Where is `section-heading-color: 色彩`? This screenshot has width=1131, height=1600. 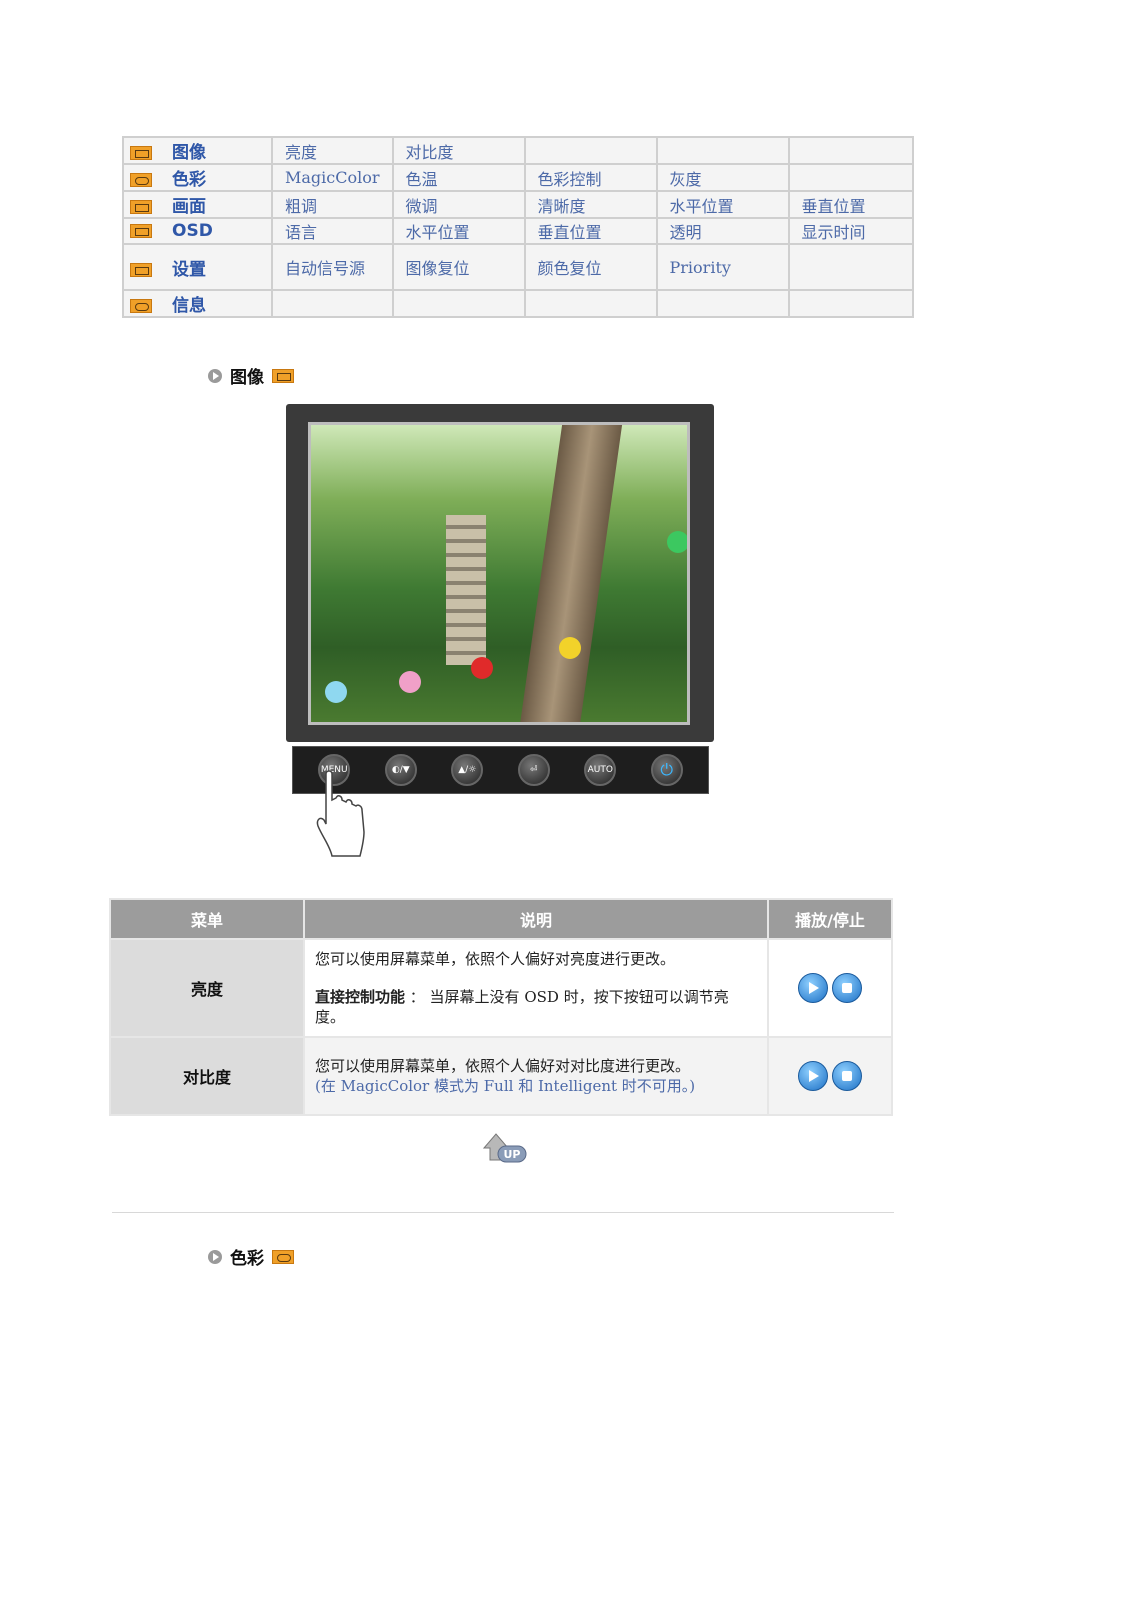 section-heading-color: 色彩 is located at coordinates (251, 1256).